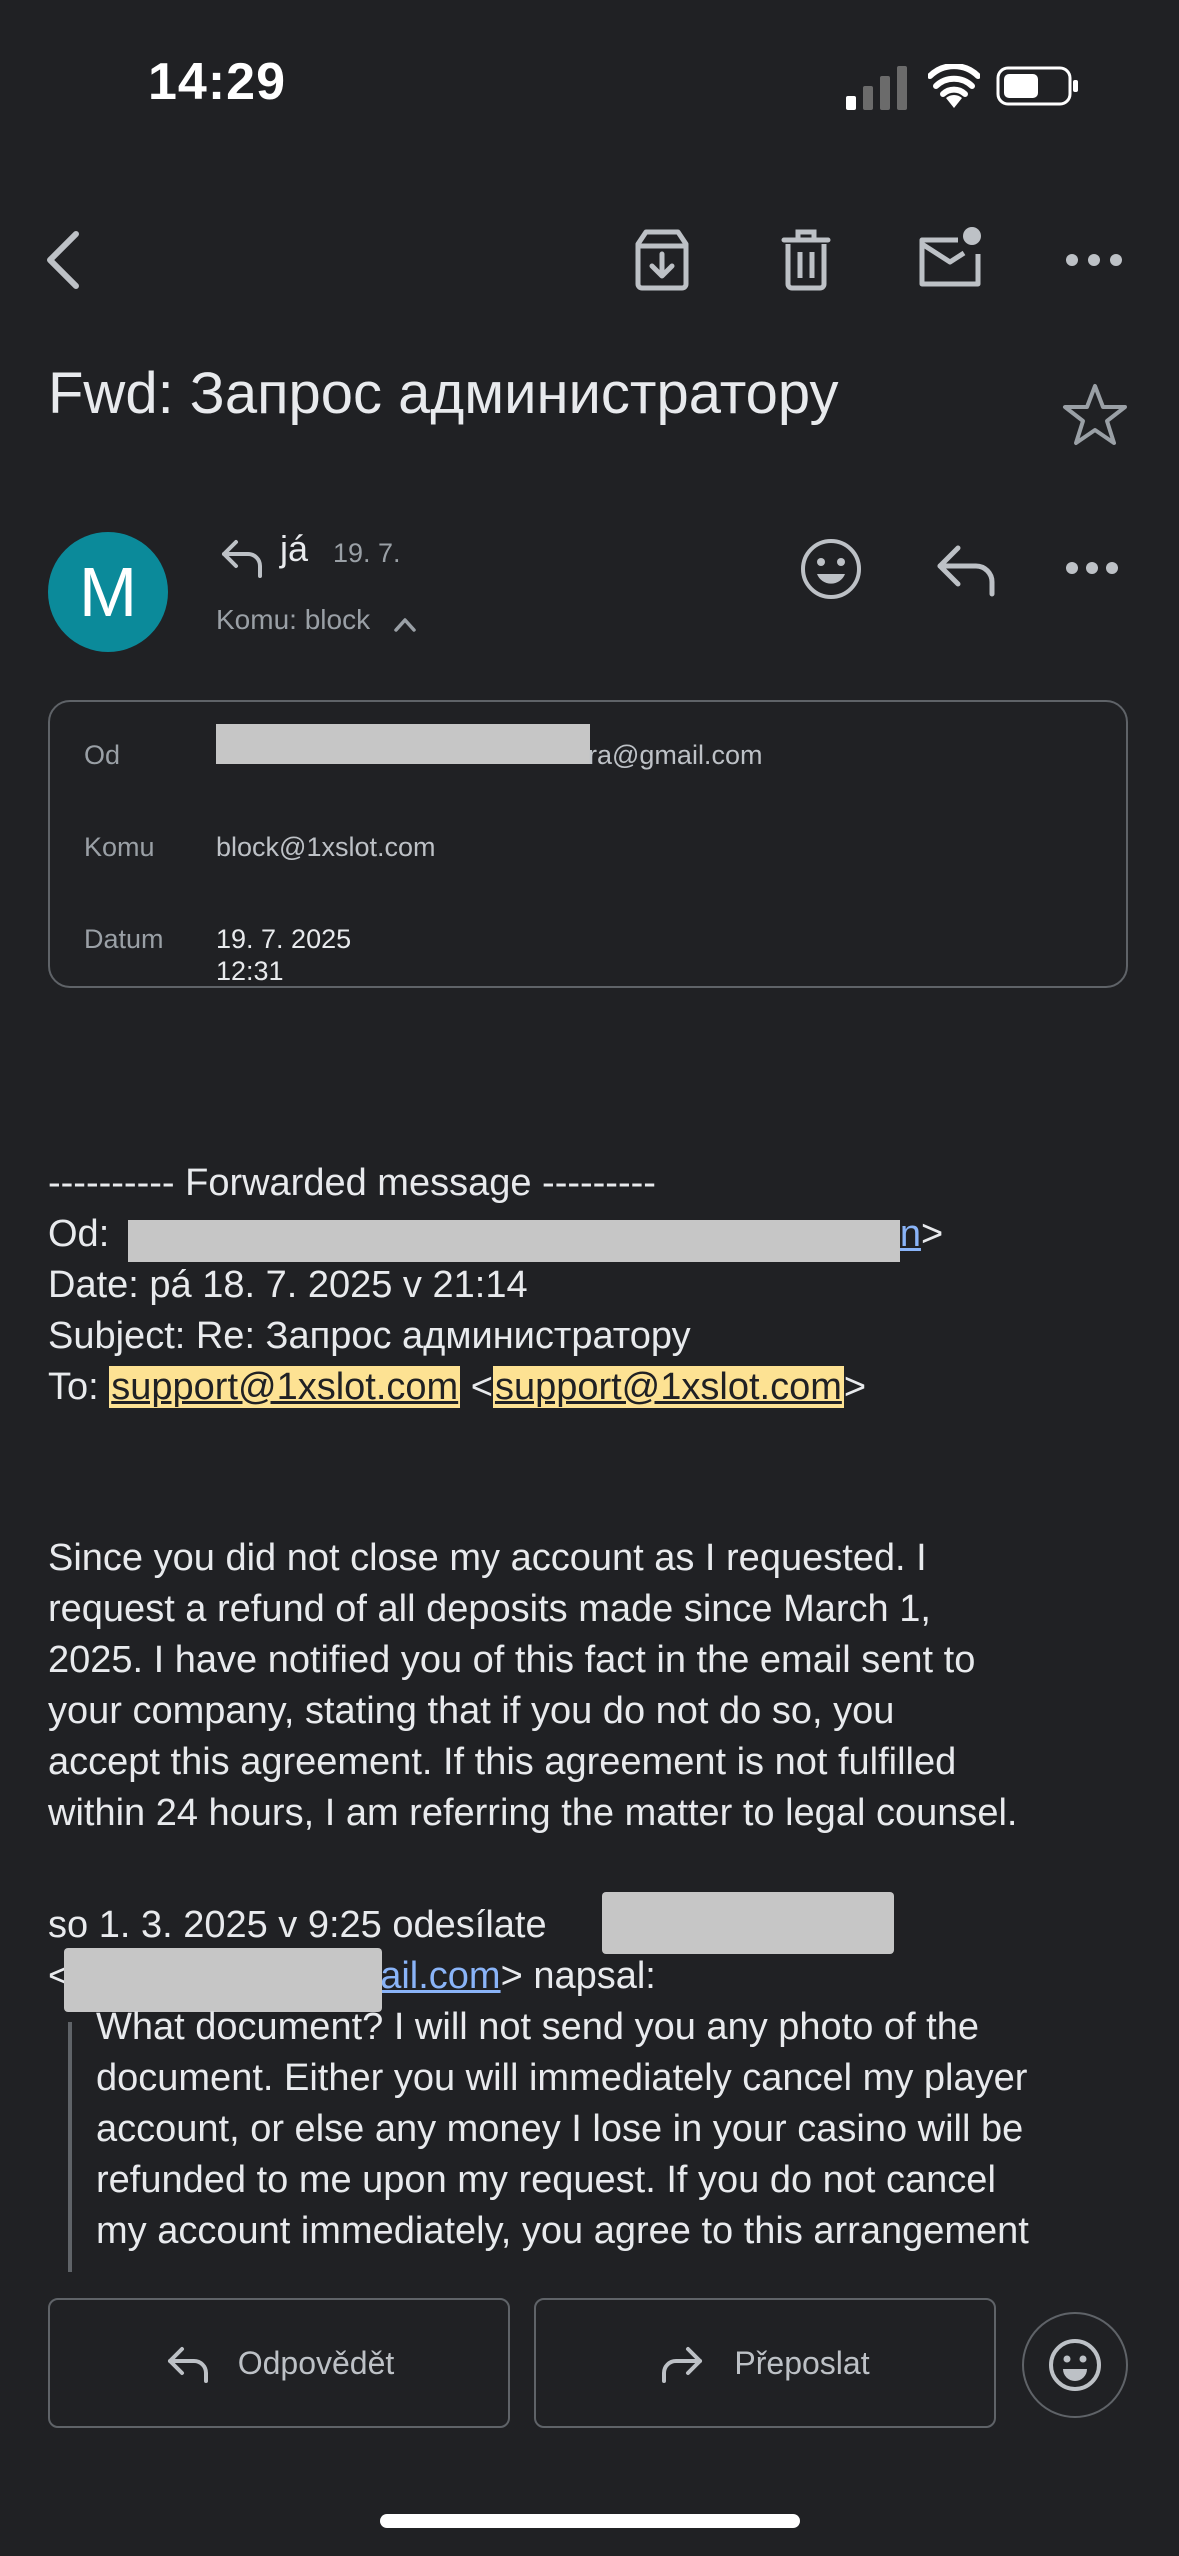  I want to click on date-label: Datum, so click(124, 939).